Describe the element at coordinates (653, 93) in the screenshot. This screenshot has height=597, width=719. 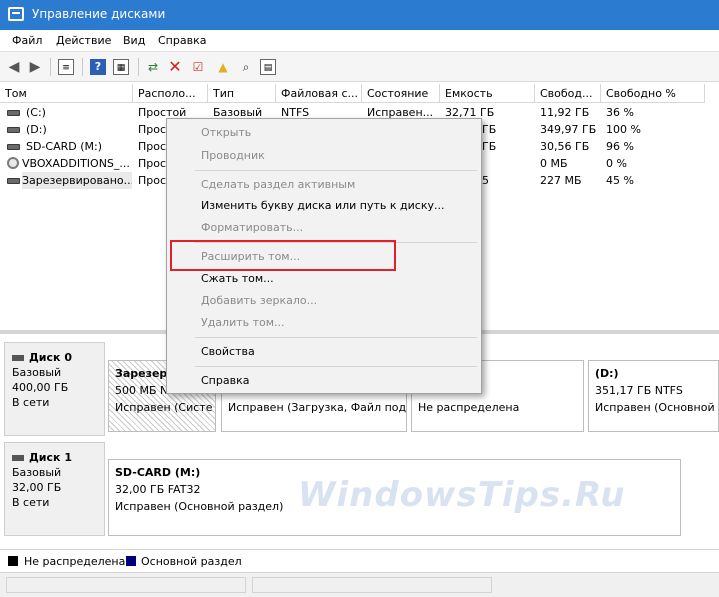
I see `column-header-free-percent: Свободно %` at that location.